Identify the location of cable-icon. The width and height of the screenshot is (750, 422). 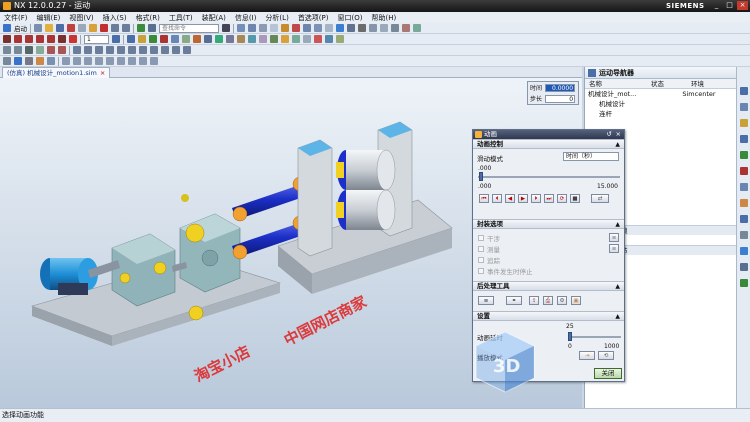
(241, 39).